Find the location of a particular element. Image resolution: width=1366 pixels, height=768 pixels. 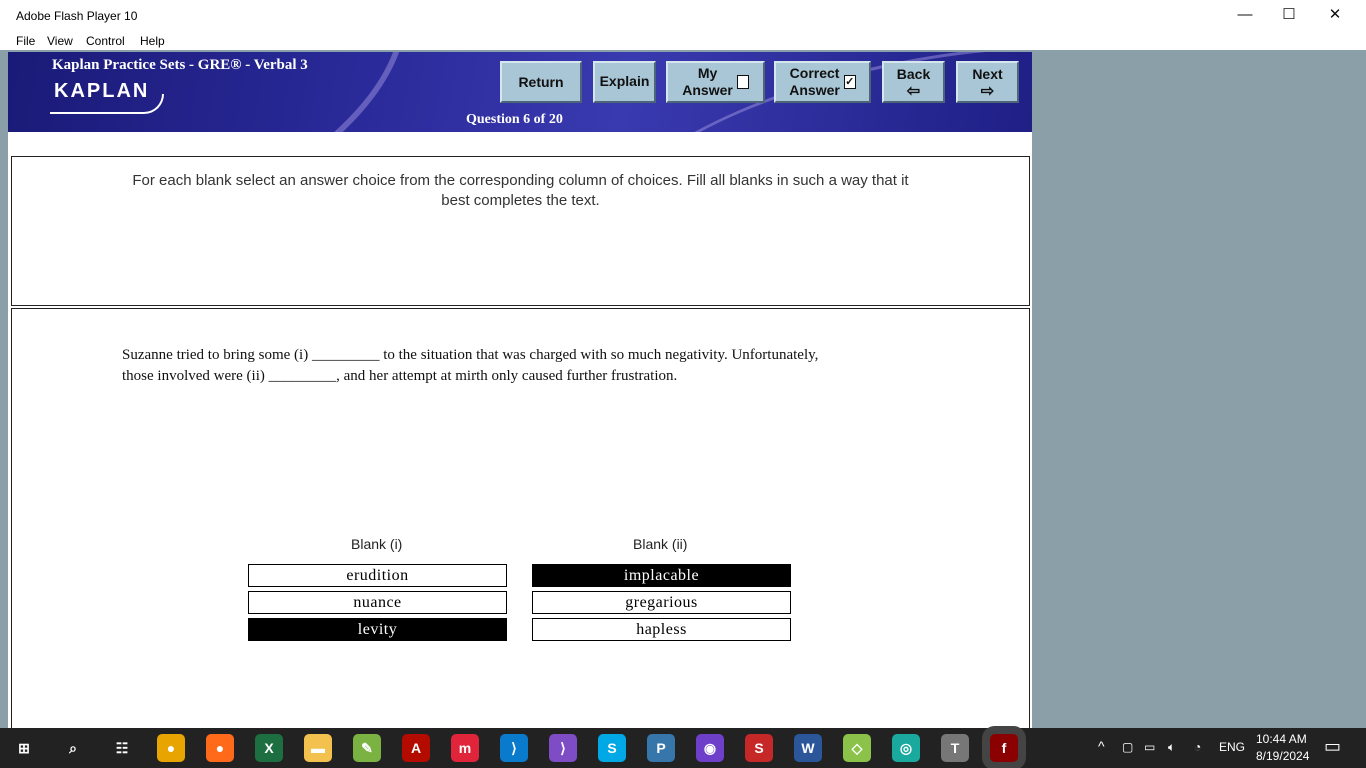

blank-ii-header: Blank (ii) is located at coordinates (660, 544).